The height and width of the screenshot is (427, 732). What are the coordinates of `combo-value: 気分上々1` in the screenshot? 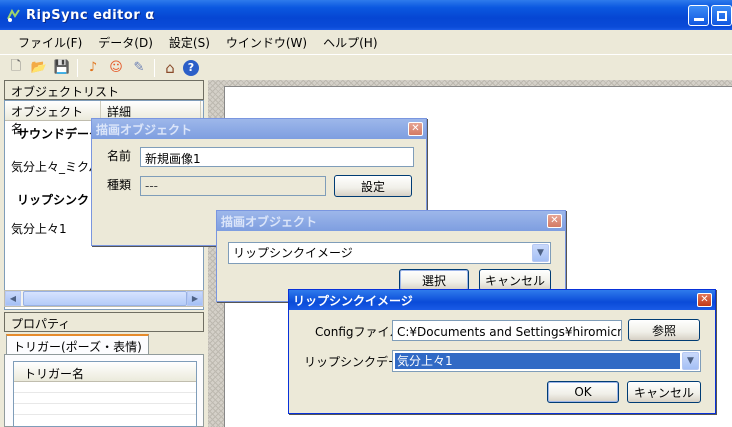 It's located at (537, 361).